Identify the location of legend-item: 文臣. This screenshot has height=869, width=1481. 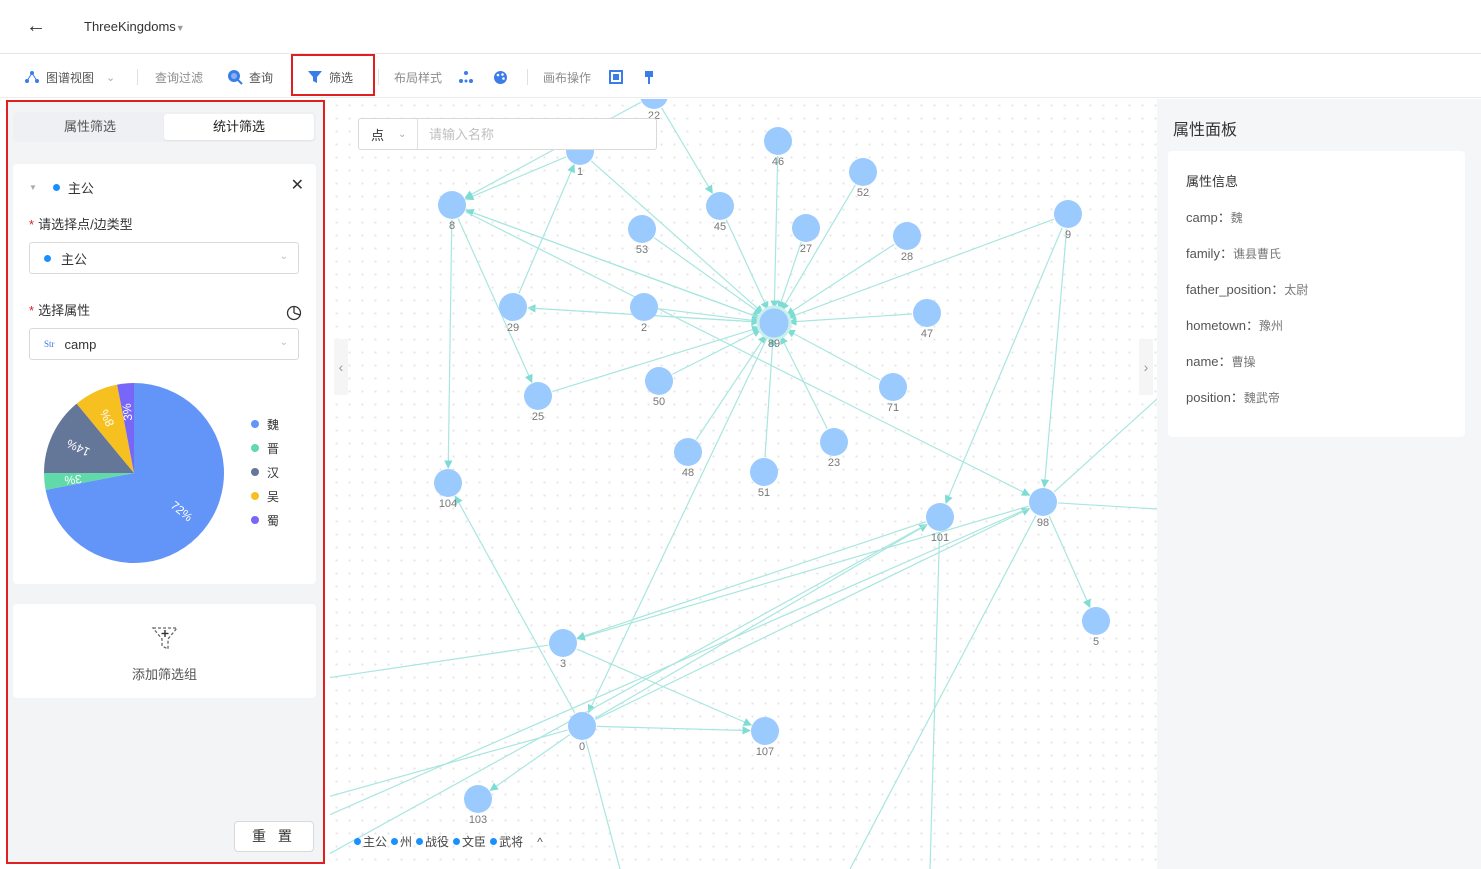
(469, 841).